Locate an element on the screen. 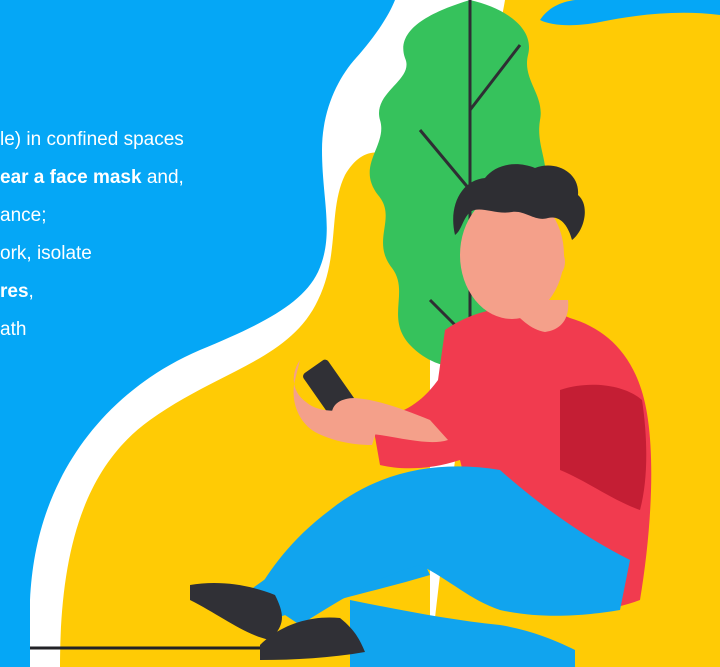 The width and height of the screenshot is (720, 667). message-text-fragment: ath is located at coordinates (13, 329).